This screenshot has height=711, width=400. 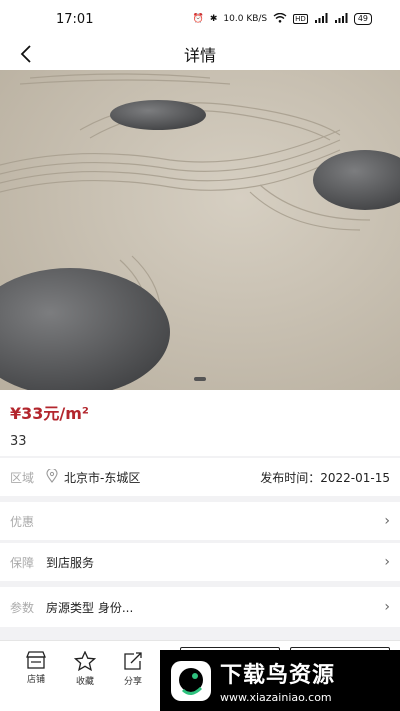 What do you see at coordinates (362, 19) in the screenshot?
I see `battery-icon: 49` at bounding box center [362, 19].